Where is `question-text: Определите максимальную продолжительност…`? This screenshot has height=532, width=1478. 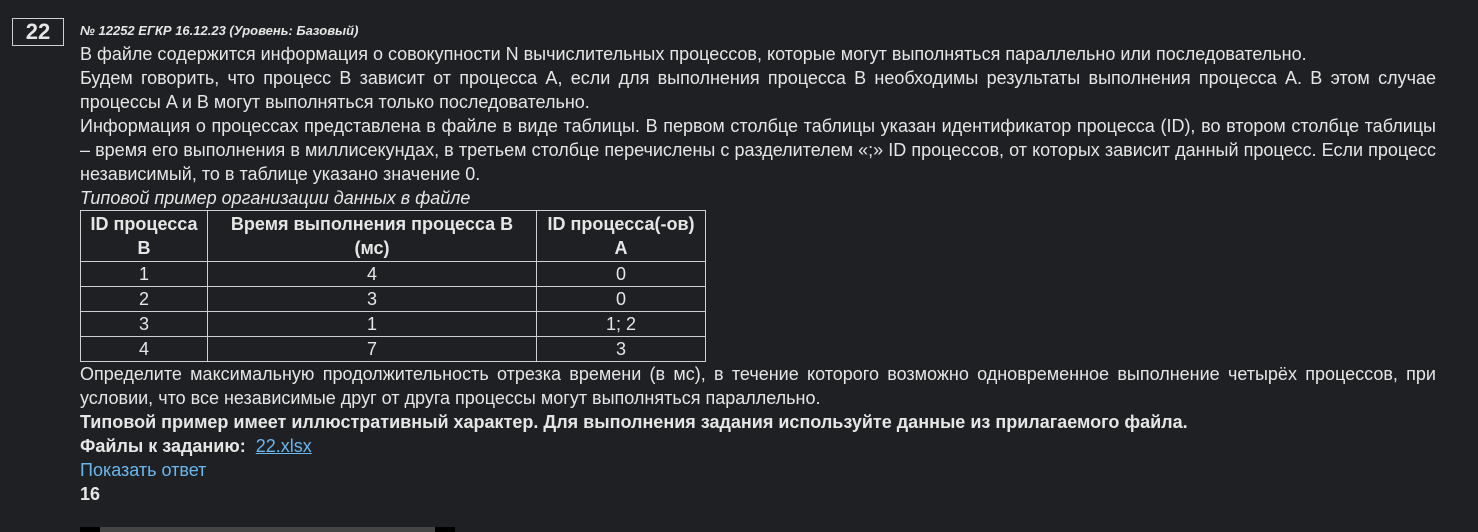
question-text: Определите максимальную продолжительност… is located at coordinates (758, 386).